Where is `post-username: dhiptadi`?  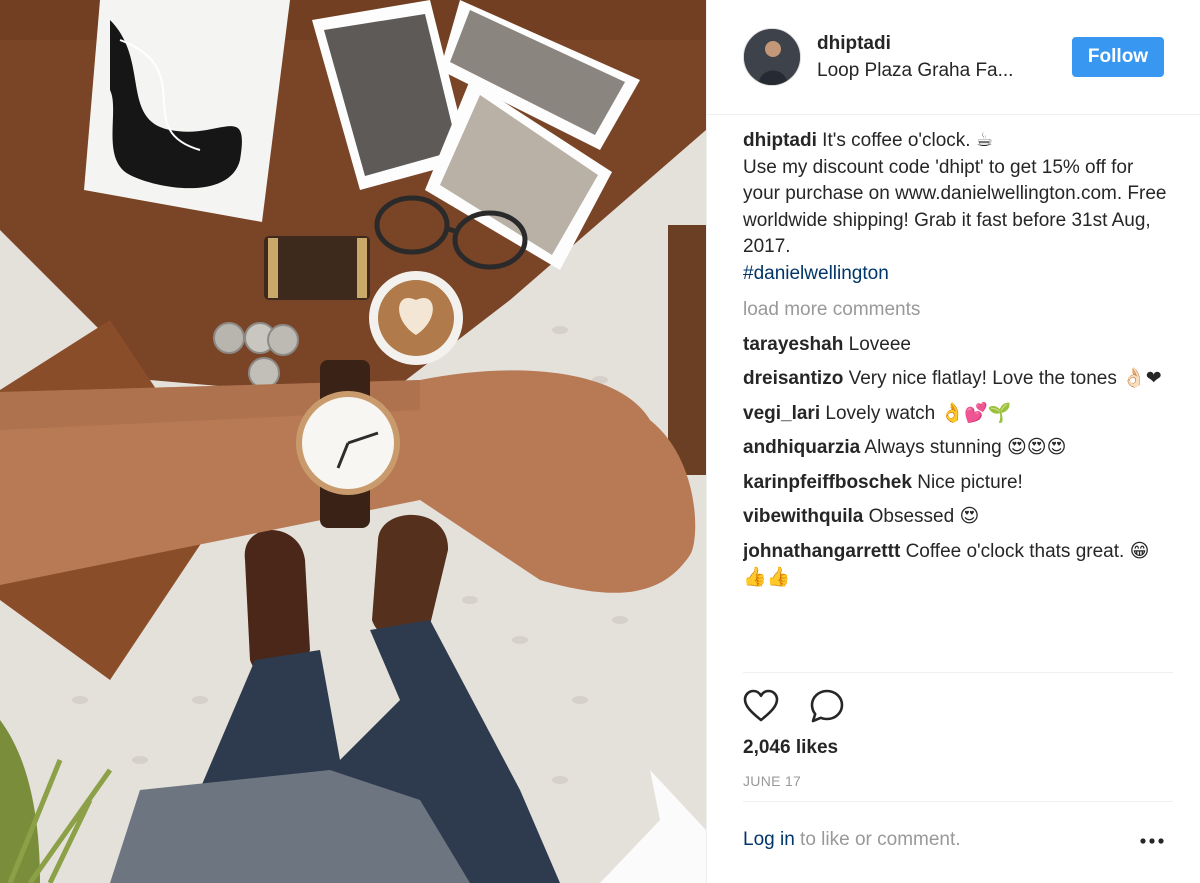 post-username: dhiptadi is located at coordinates (854, 44).